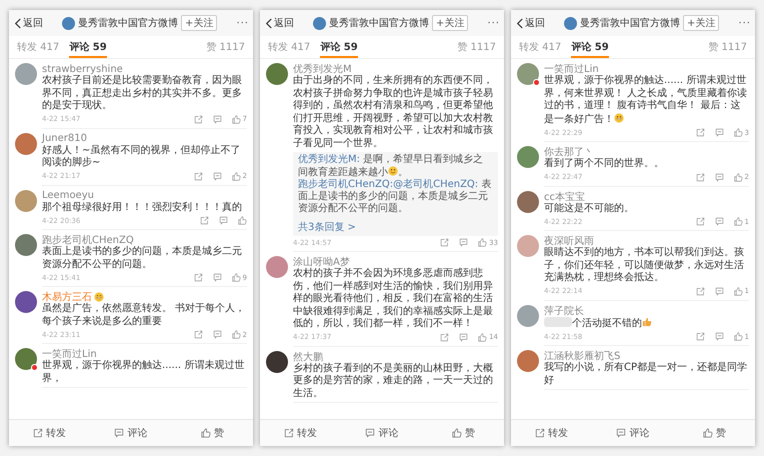 This screenshot has width=764, height=456. What do you see at coordinates (321, 262) in the screenshot?
I see `username-link: 涂山呀呦A梦` at bounding box center [321, 262].